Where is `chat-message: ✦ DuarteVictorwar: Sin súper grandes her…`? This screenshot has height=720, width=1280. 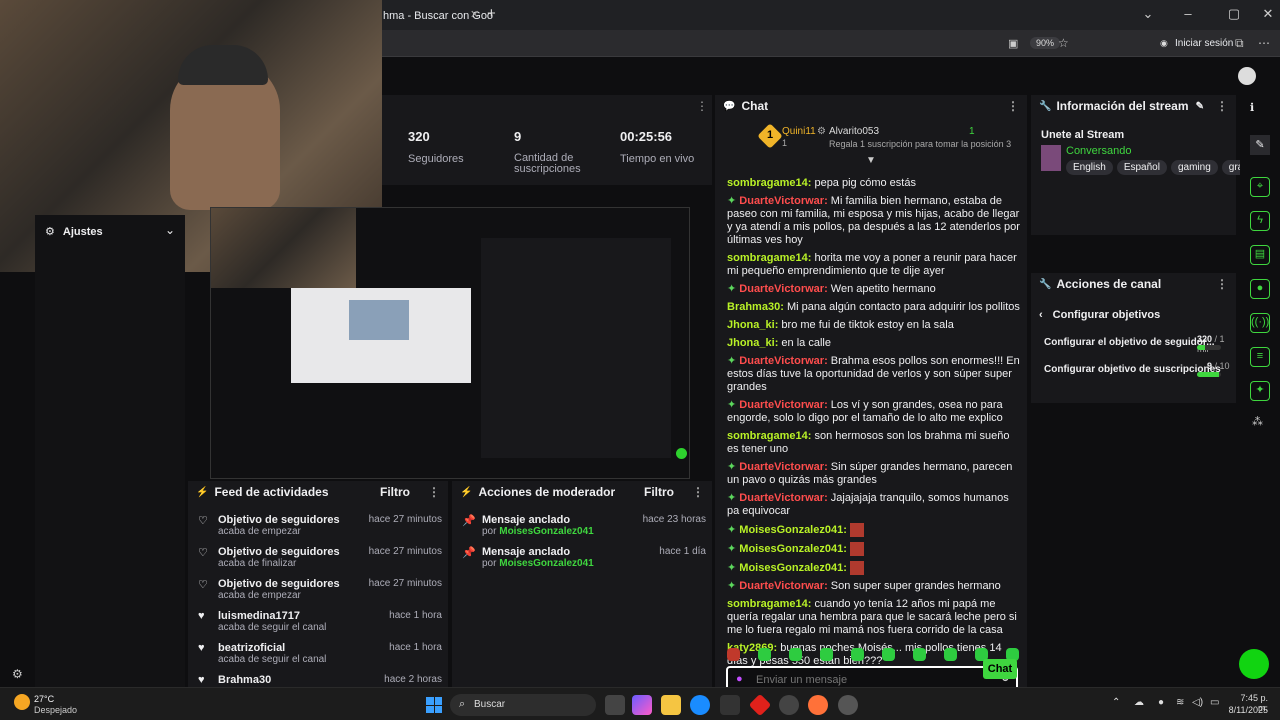 chat-message: ✦ DuarteVictorwar: Sin súper grandes her… is located at coordinates (875, 474).